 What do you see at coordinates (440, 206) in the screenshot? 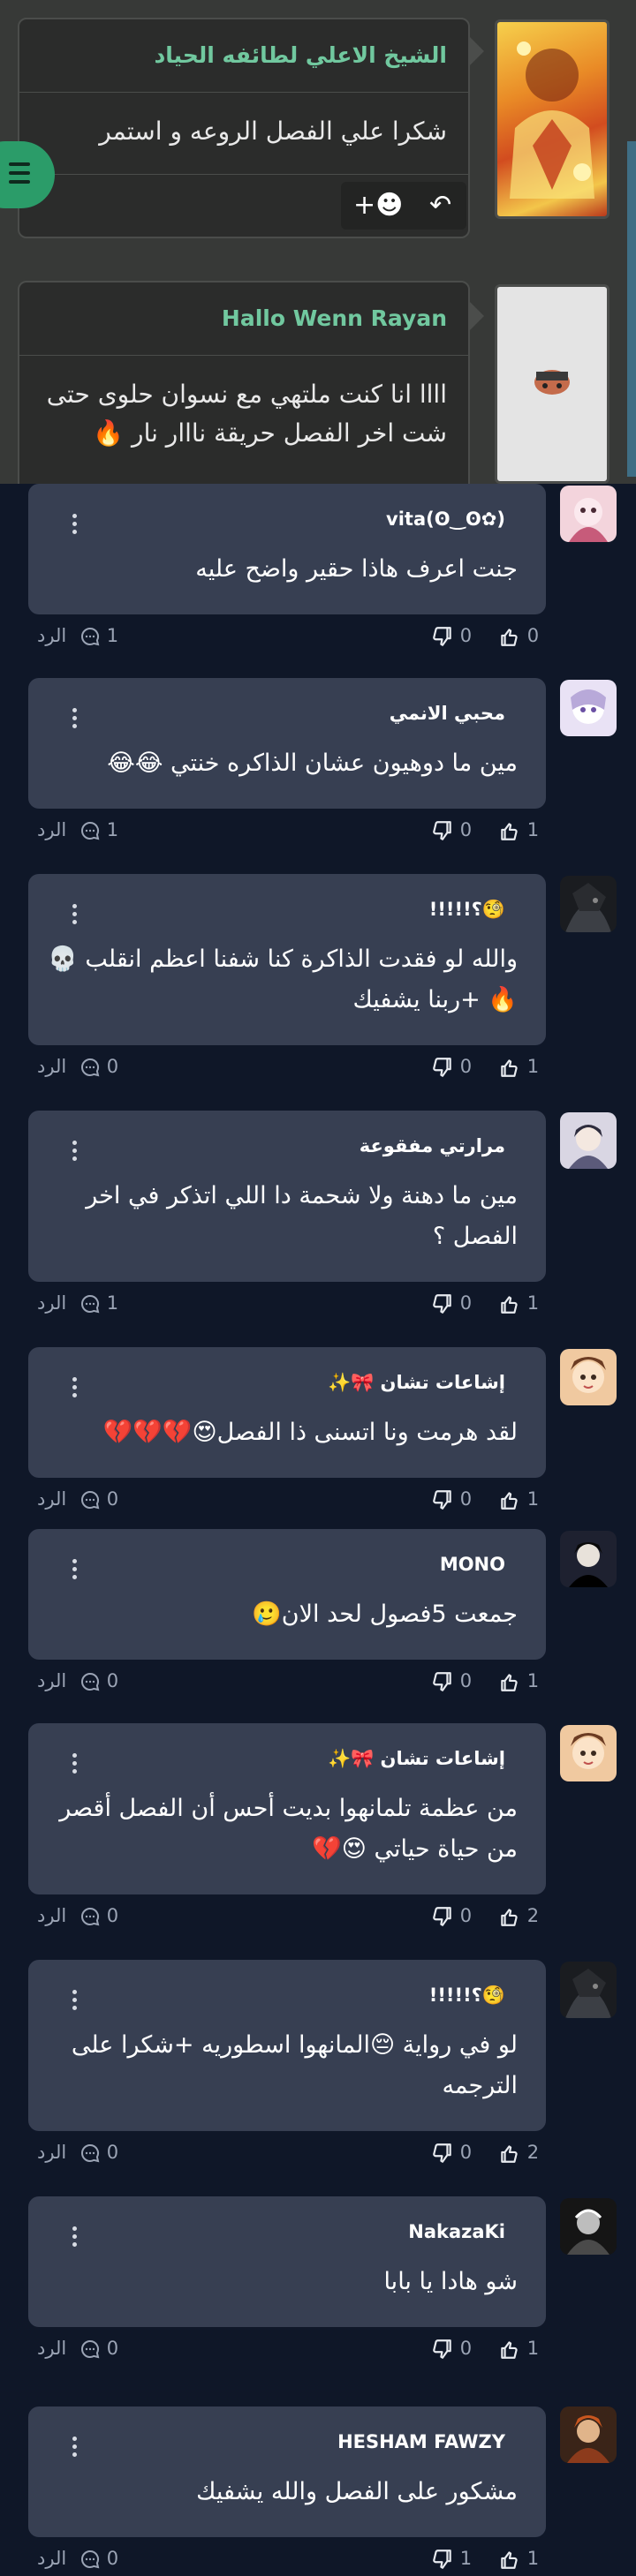
I see `reply-arrow-icon: ↶` at bounding box center [440, 206].